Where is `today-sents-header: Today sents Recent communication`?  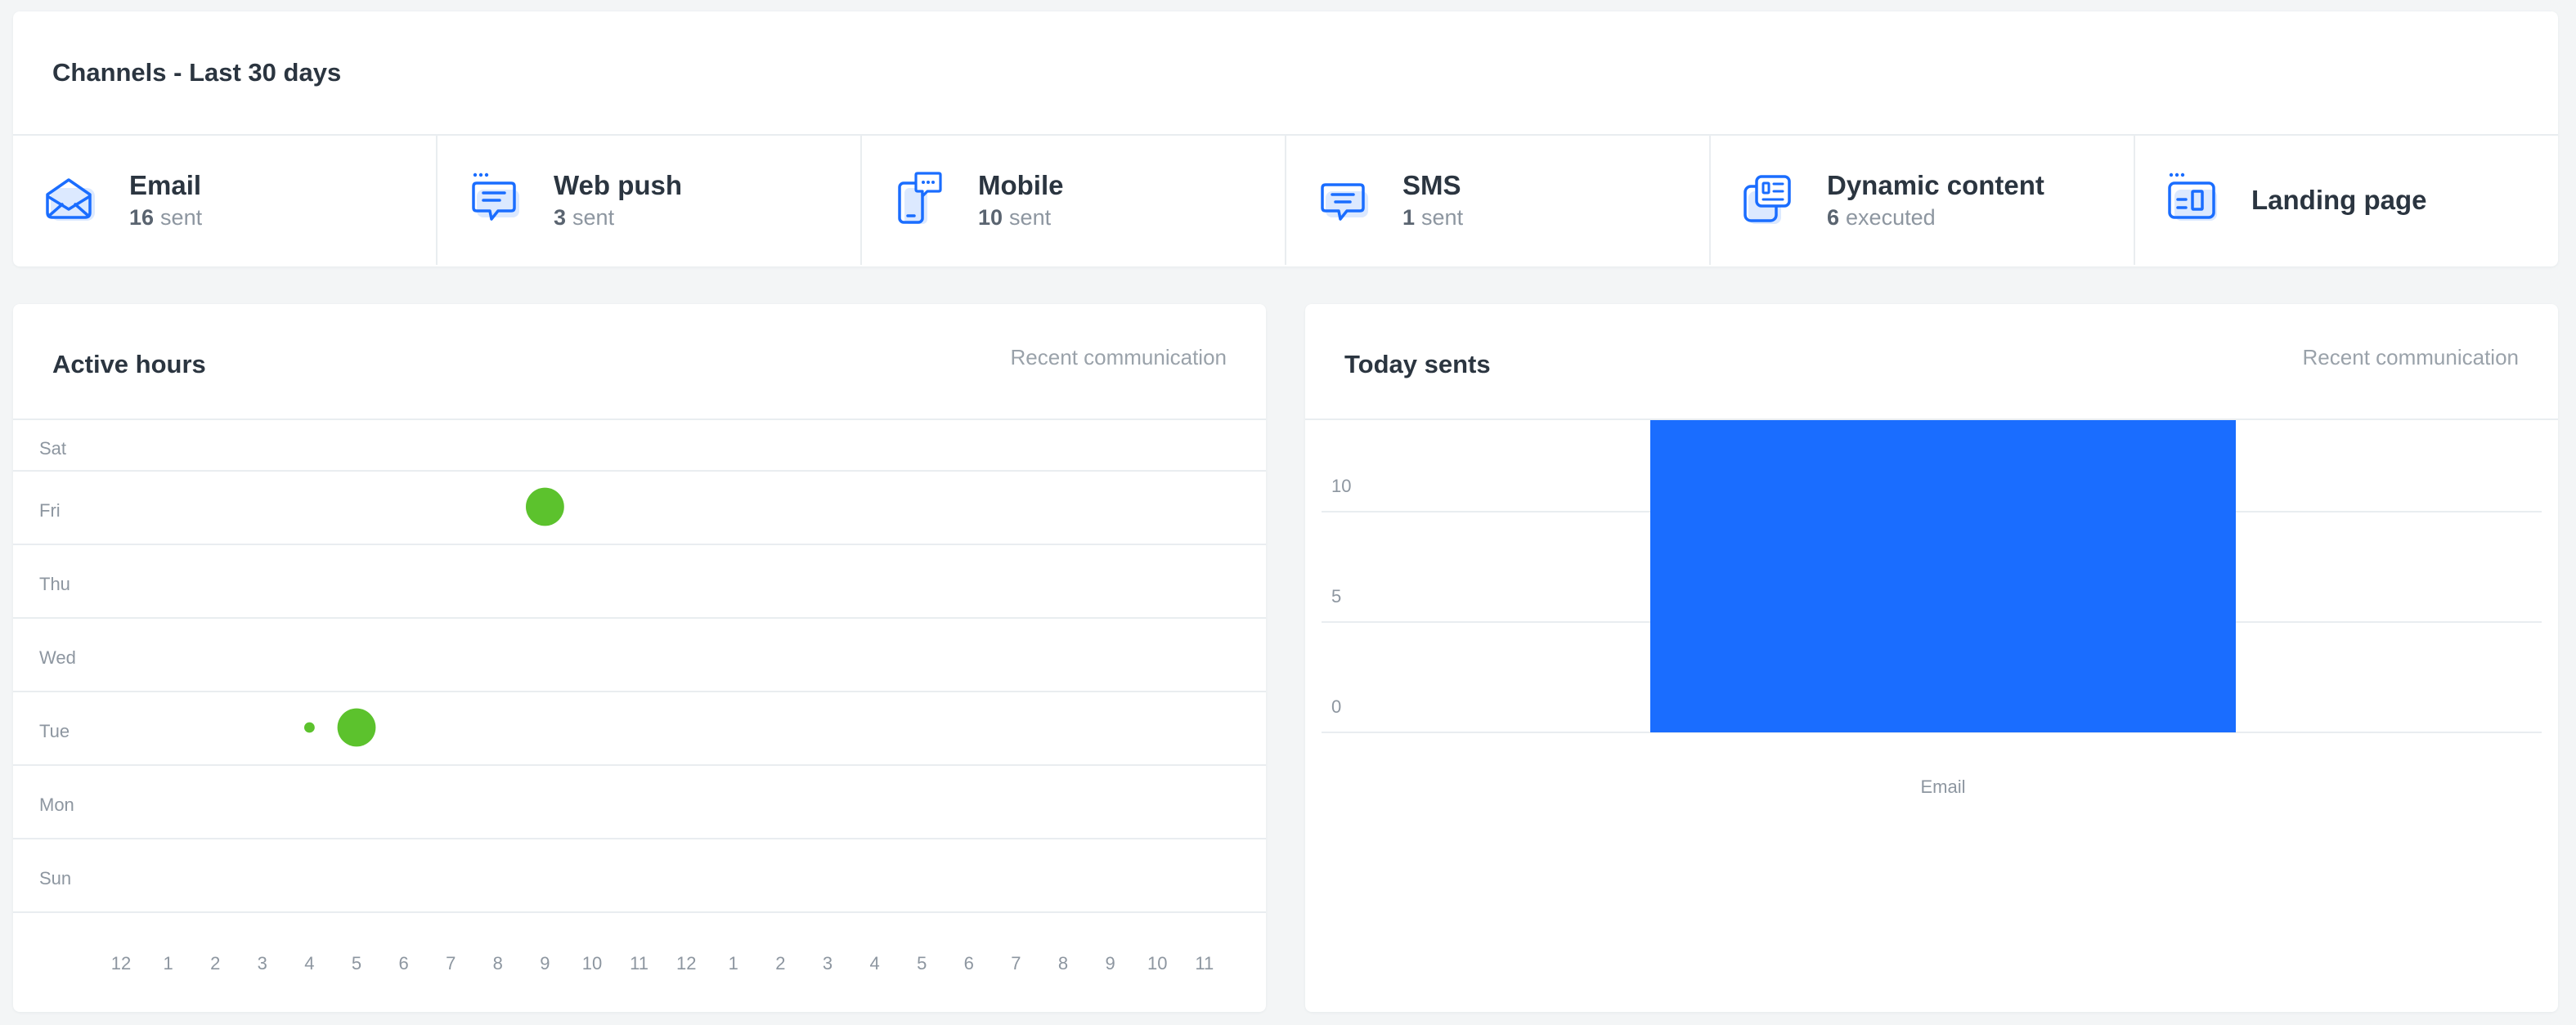 today-sents-header: Today sents Recent communication is located at coordinates (1931, 362).